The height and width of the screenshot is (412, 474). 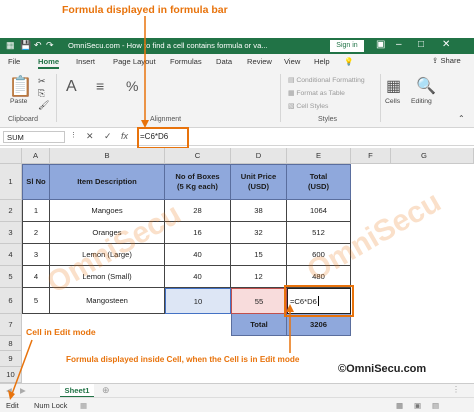 I want to click on tab-help: Help, so click(x=322, y=61).